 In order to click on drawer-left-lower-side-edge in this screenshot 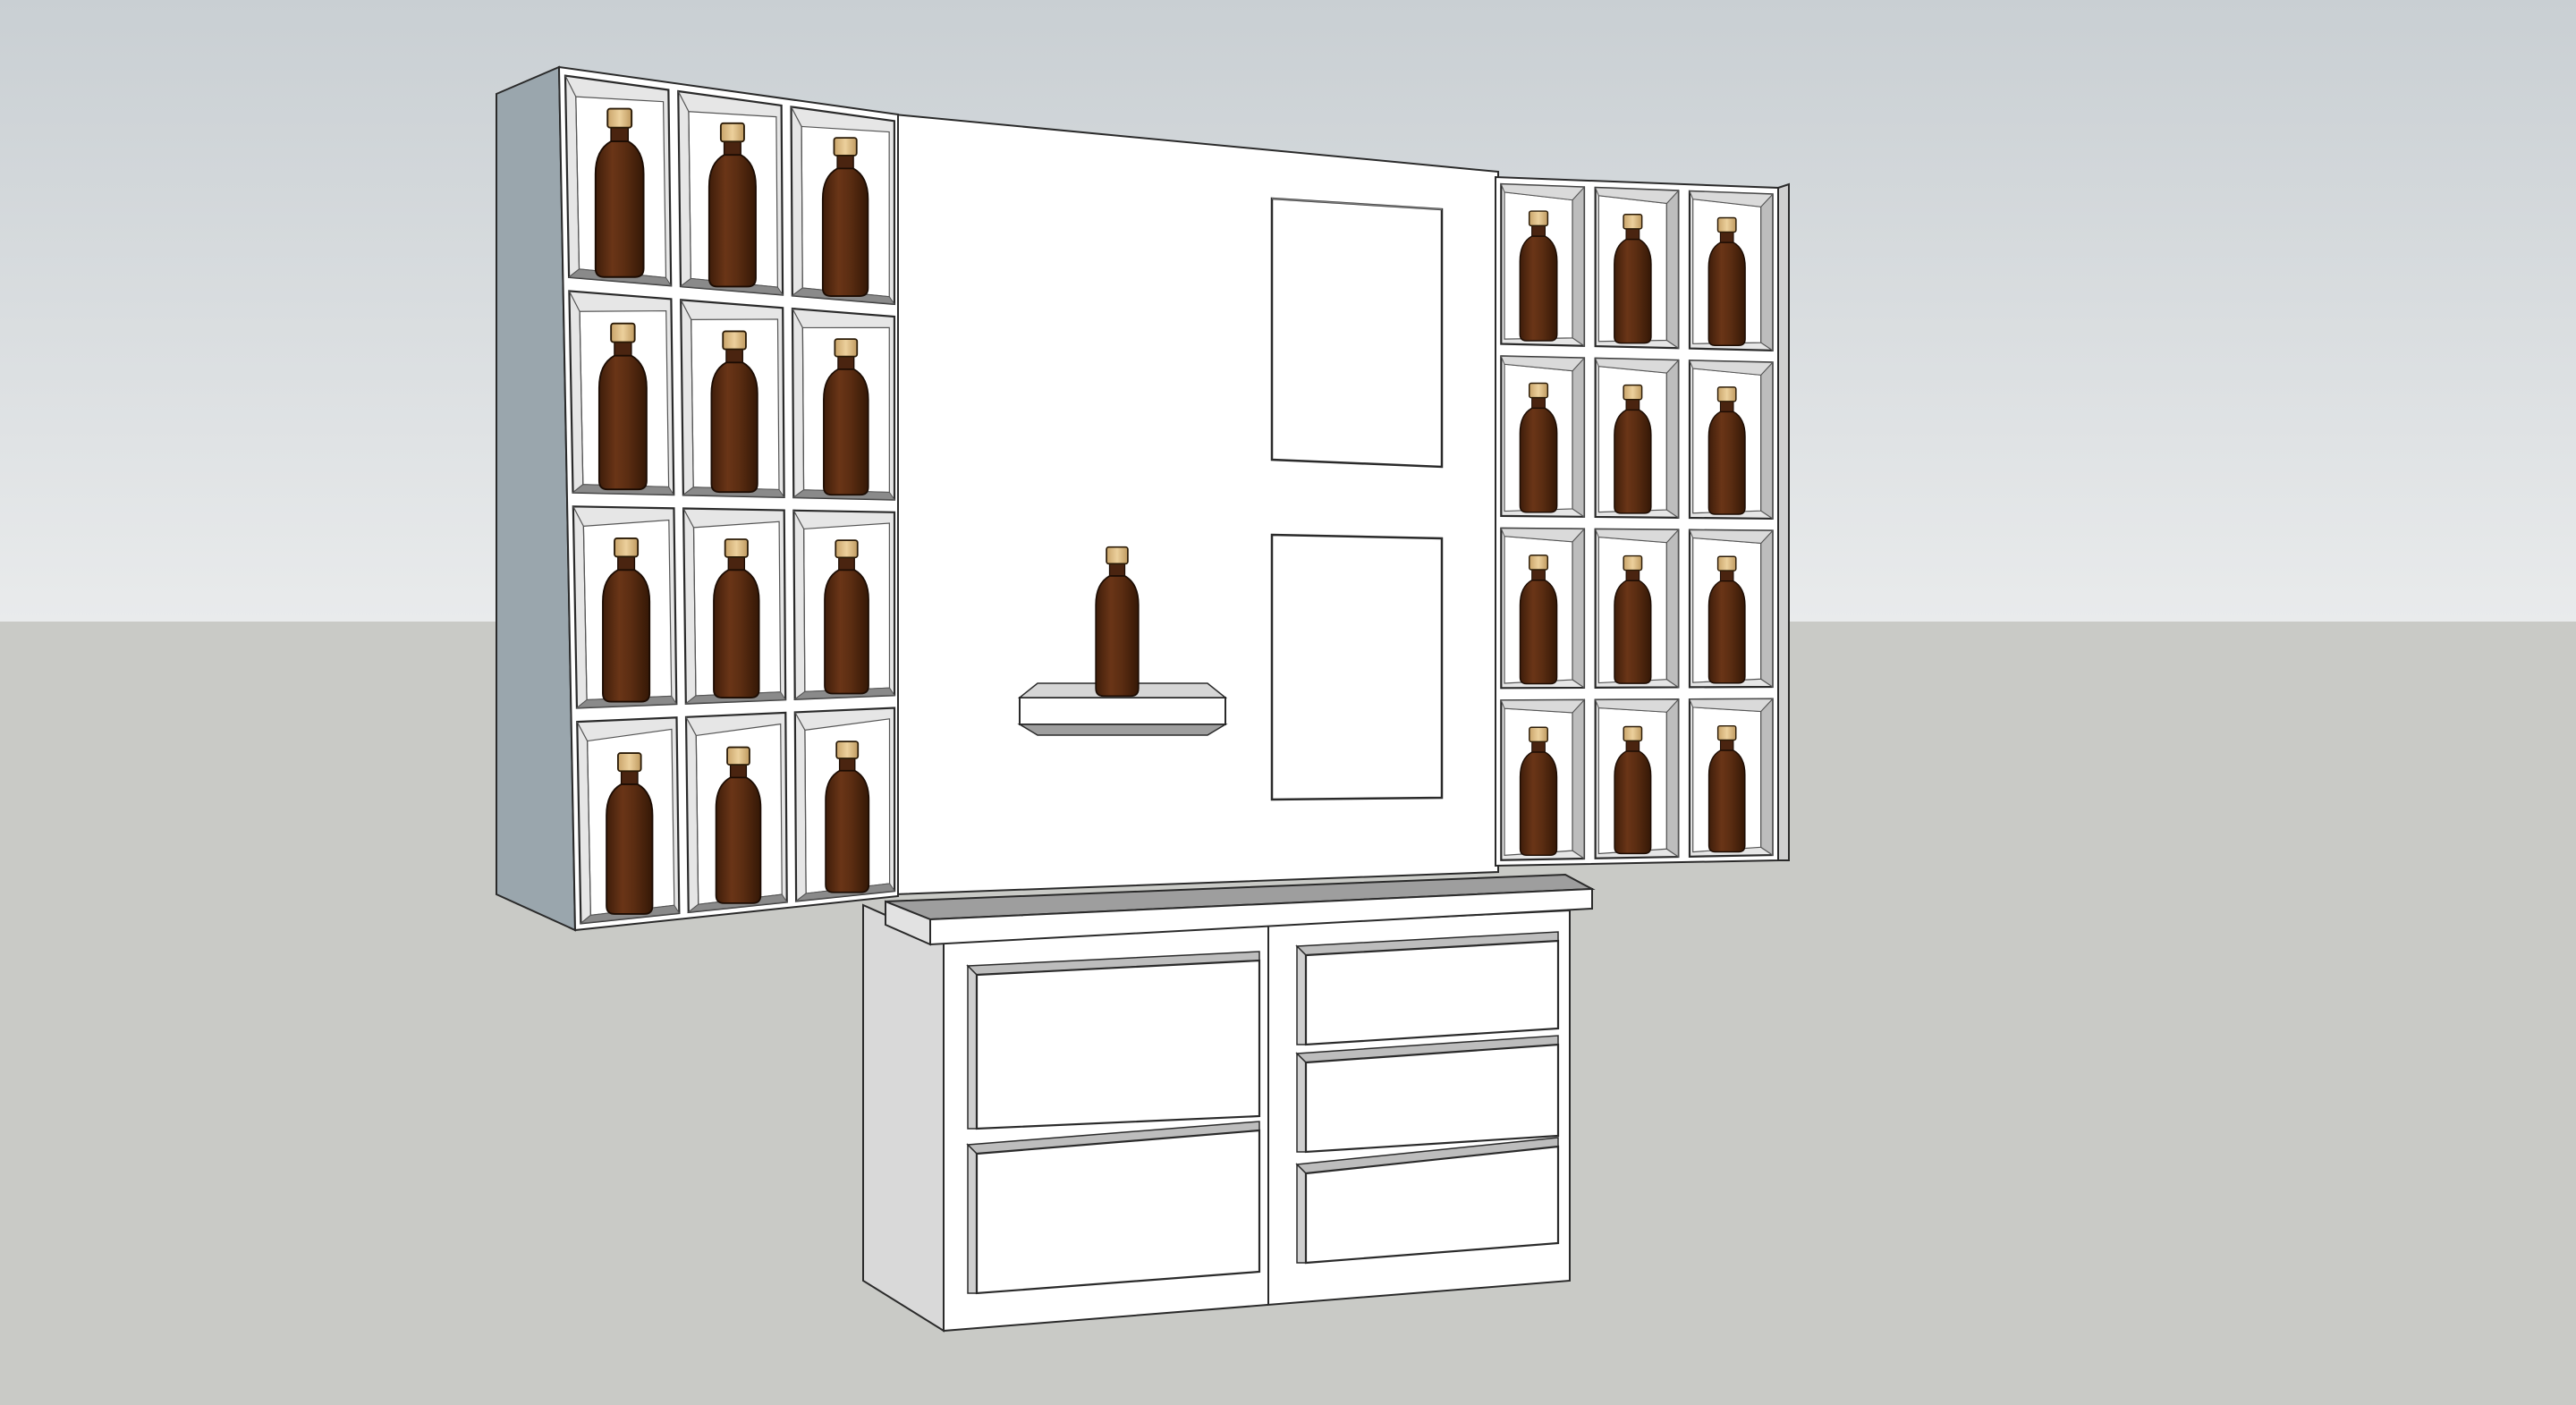, I will do `click(972, 1218)`.